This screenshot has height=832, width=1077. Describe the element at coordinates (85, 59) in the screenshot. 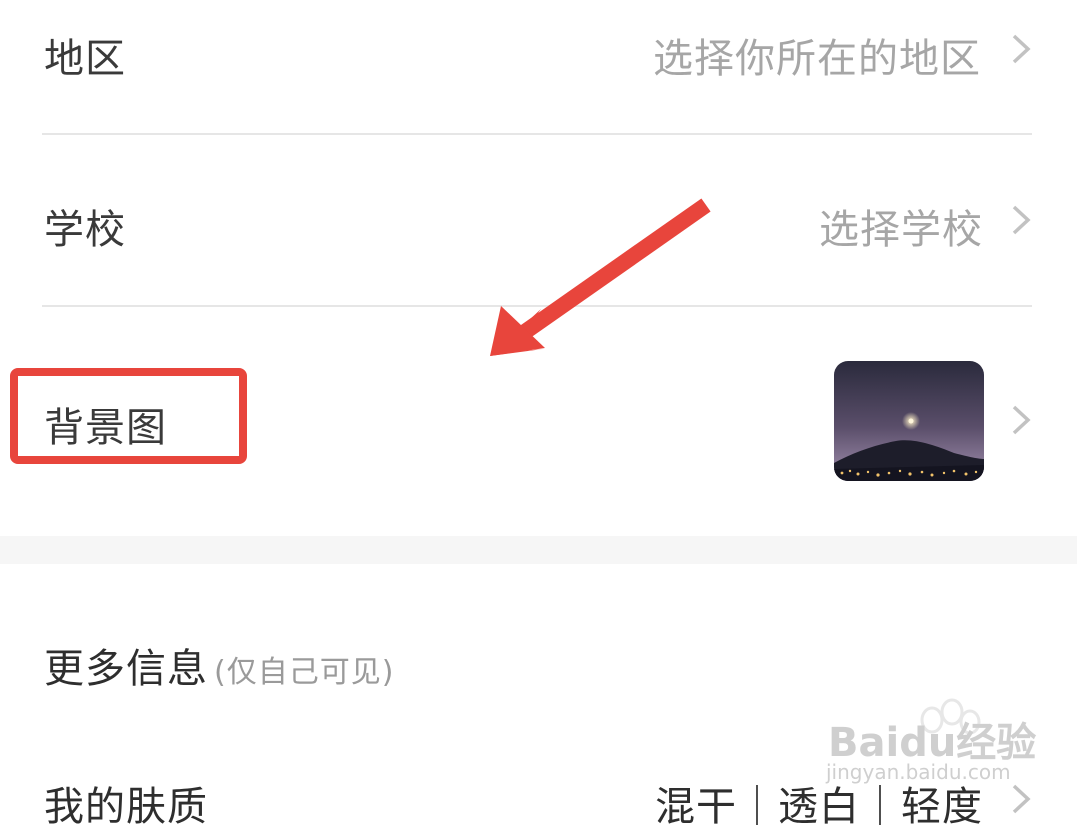

I see `region-label: 地区` at that location.